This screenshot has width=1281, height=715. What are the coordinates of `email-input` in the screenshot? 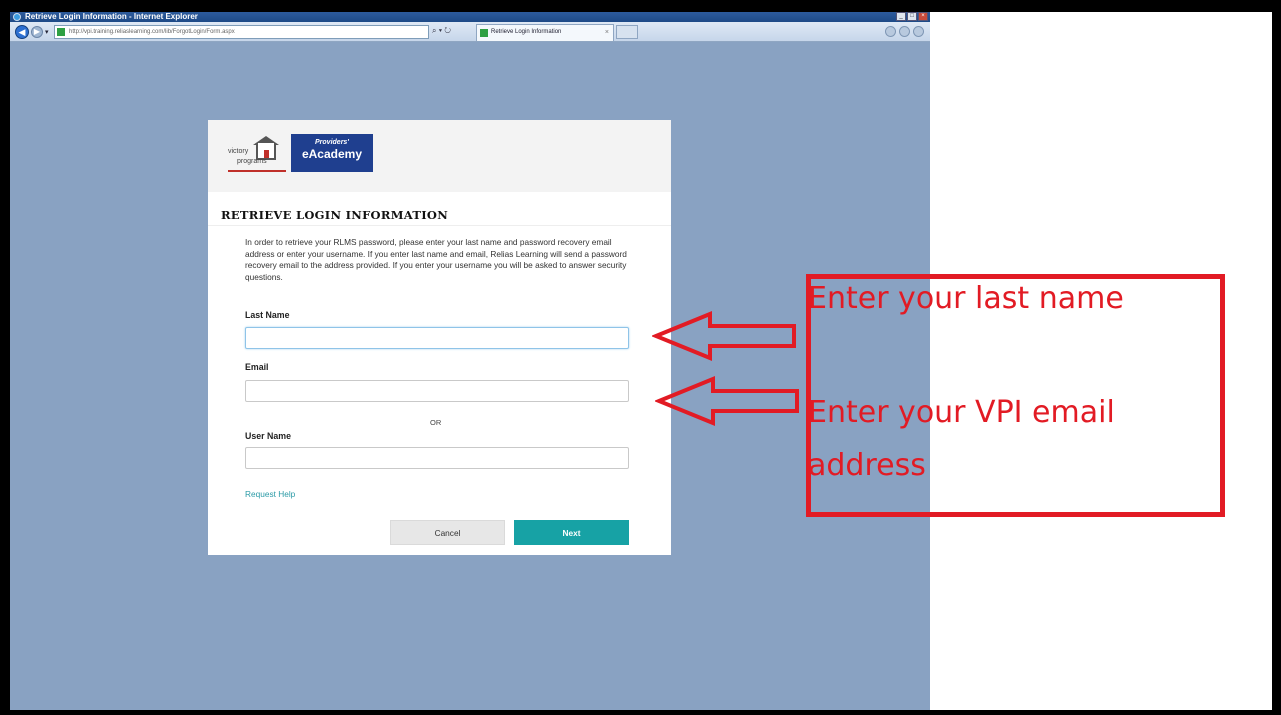 It's located at (437, 391).